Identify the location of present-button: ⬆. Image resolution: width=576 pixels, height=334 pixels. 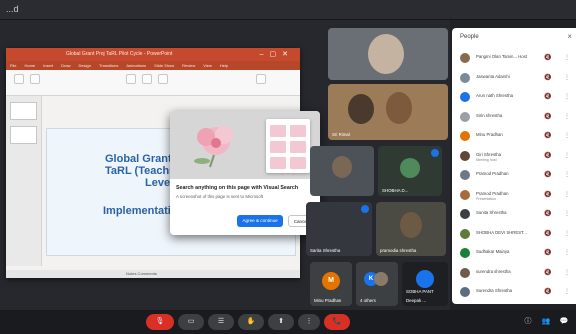
(281, 322).